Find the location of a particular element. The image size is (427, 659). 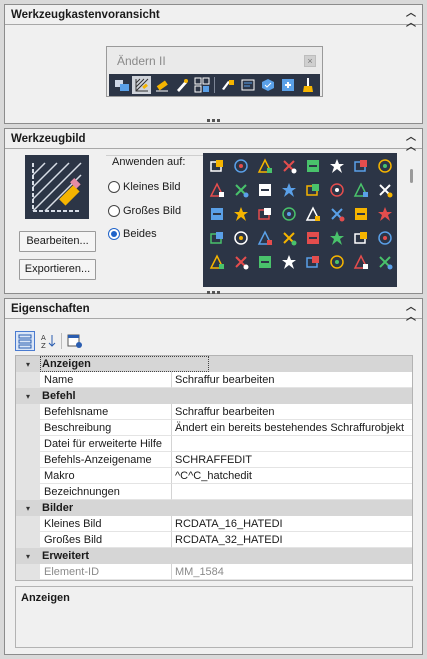

number-13-icon is located at coordinates (241, 166).